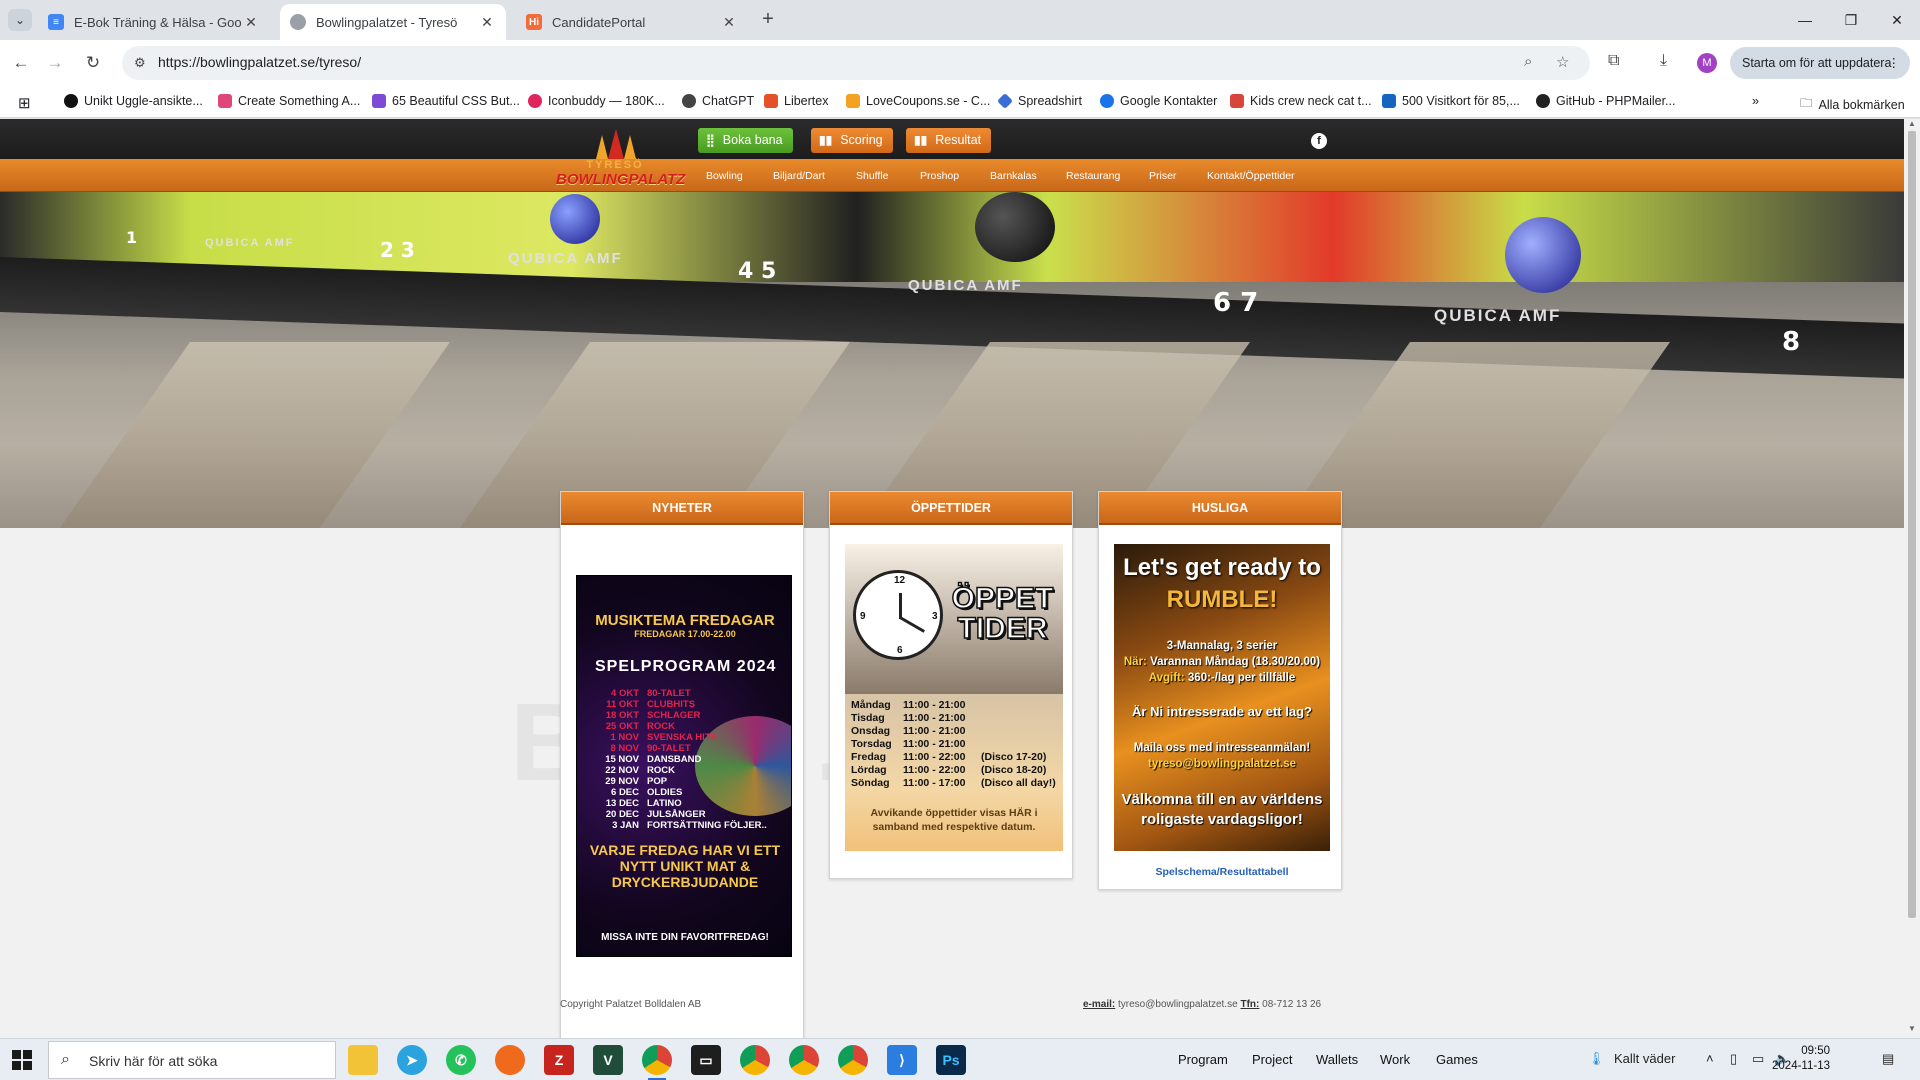 The width and height of the screenshot is (1920, 1080). What do you see at coordinates (461, 1060) in the screenshot?
I see `whatsapp-icon: ✆` at bounding box center [461, 1060].